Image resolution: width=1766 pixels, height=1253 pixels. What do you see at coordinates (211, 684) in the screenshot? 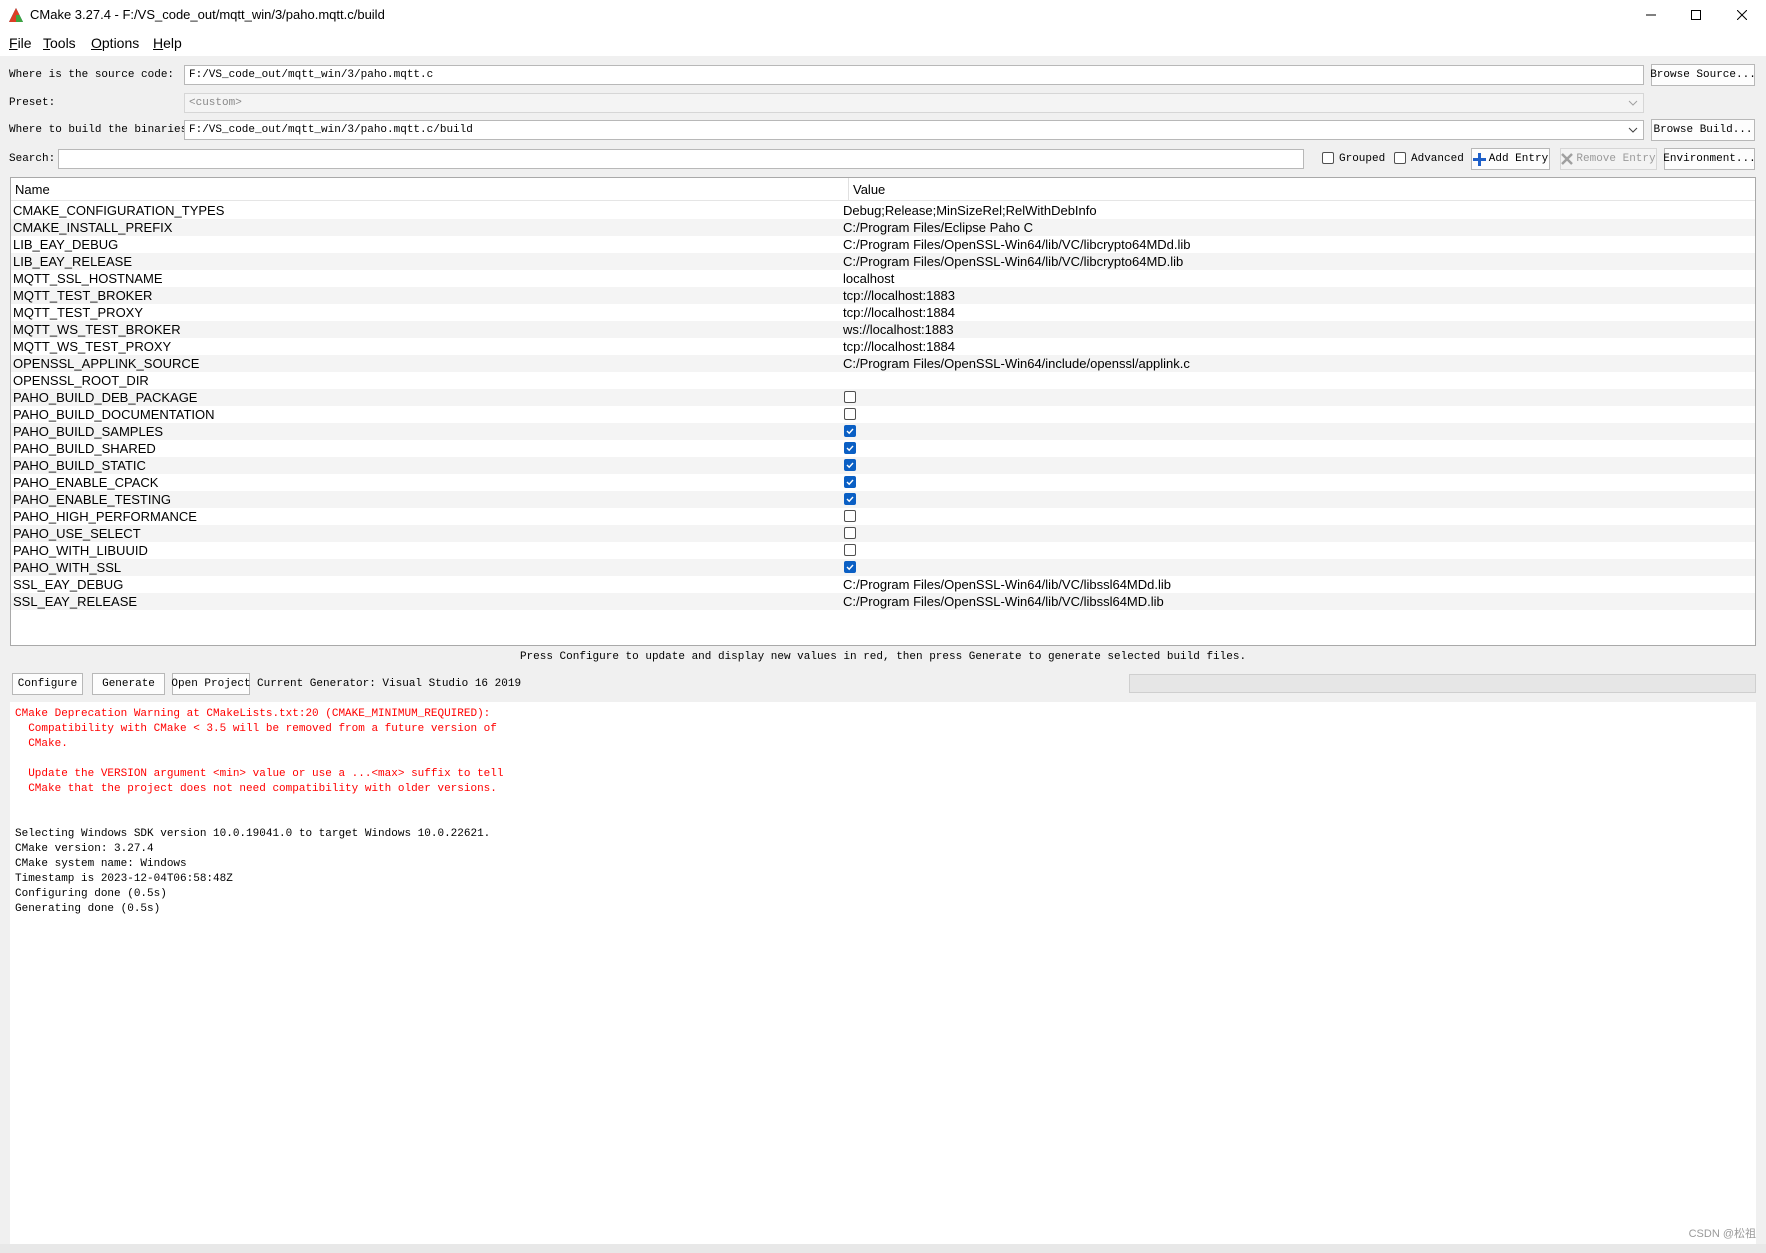
I see `open-project-button: Open Project` at bounding box center [211, 684].